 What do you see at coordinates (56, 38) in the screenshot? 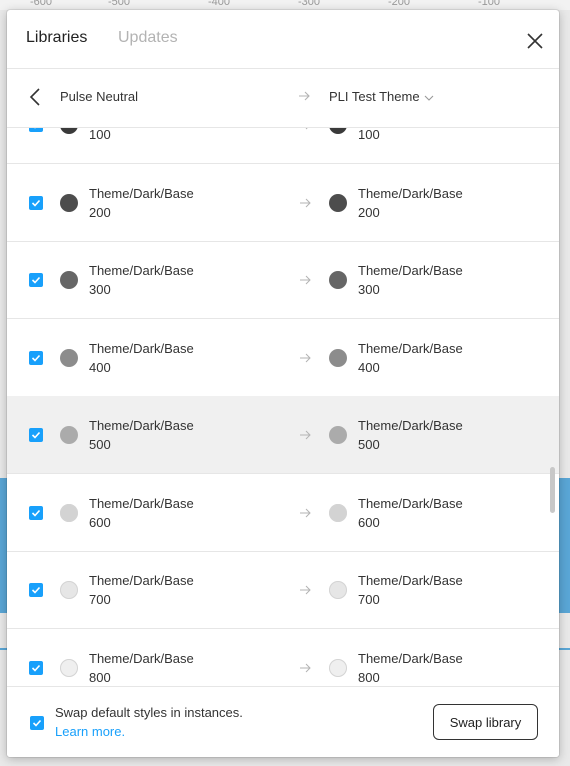
I see `tab-libraries: Libraries` at bounding box center [56, 38].